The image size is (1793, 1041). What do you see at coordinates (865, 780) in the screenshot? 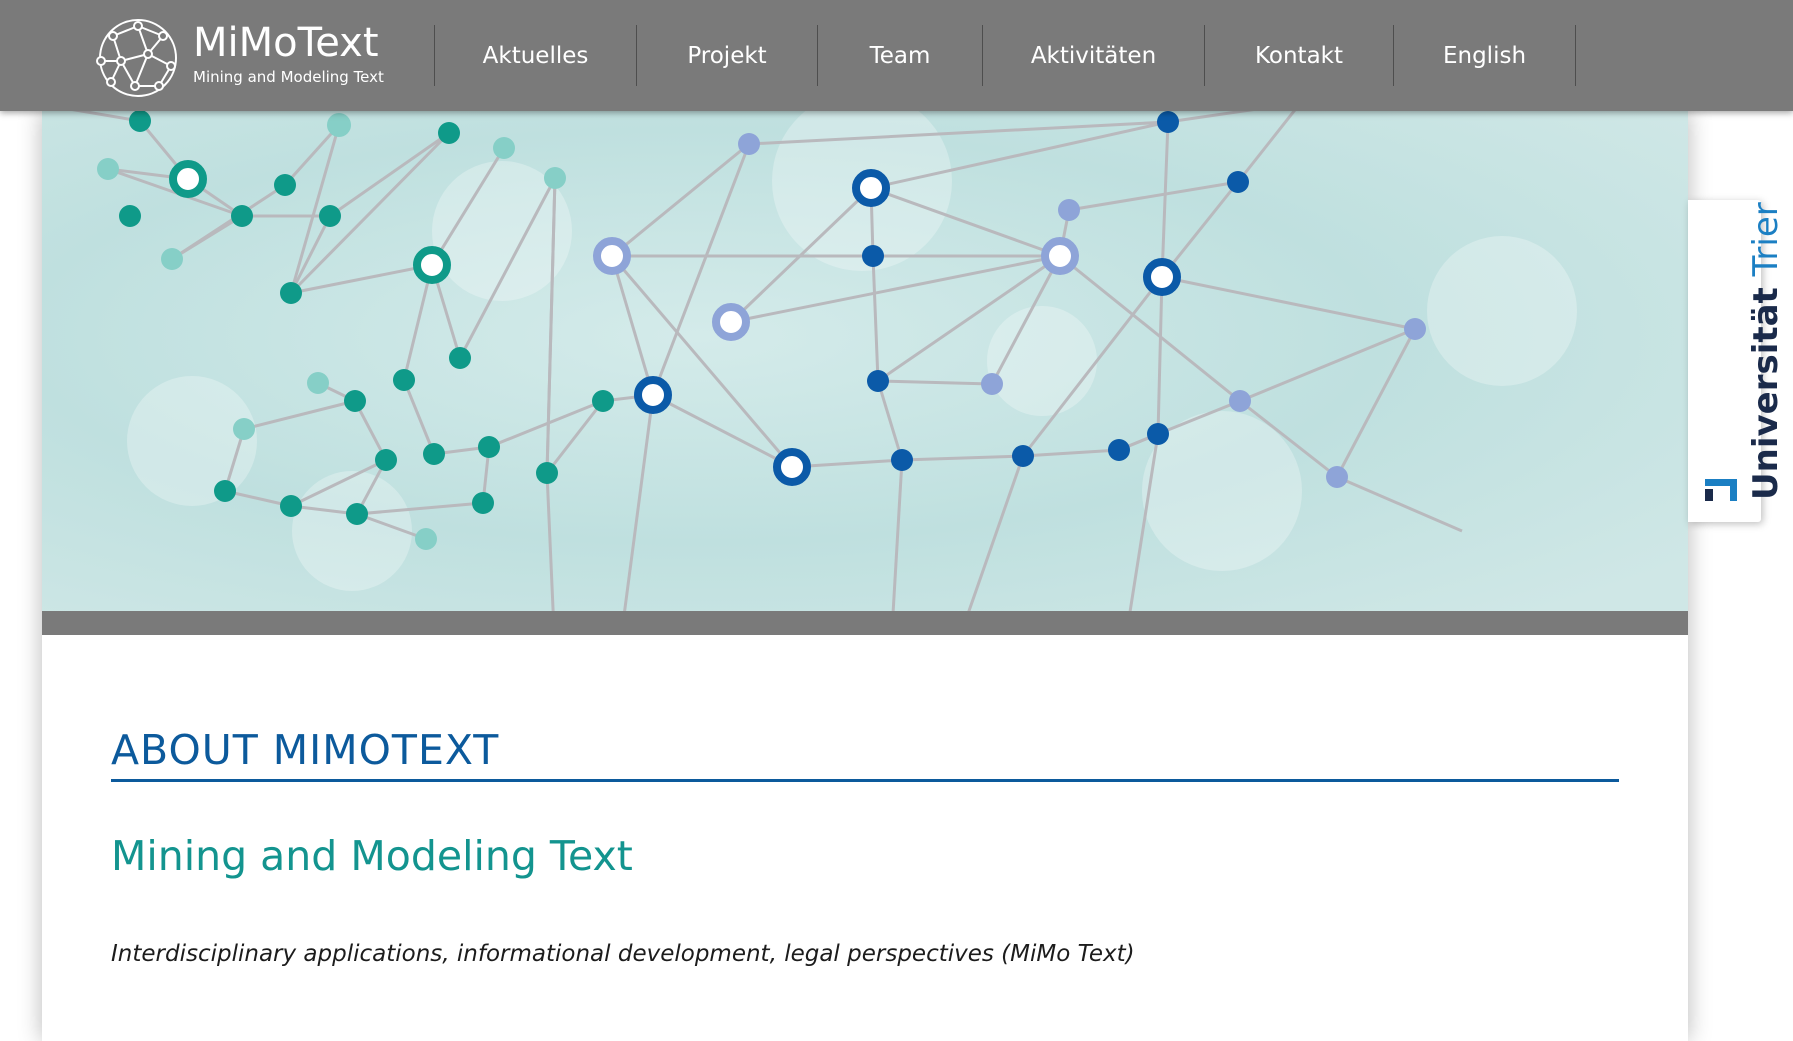
I see `title-underline` at bounding box center [865, 780].